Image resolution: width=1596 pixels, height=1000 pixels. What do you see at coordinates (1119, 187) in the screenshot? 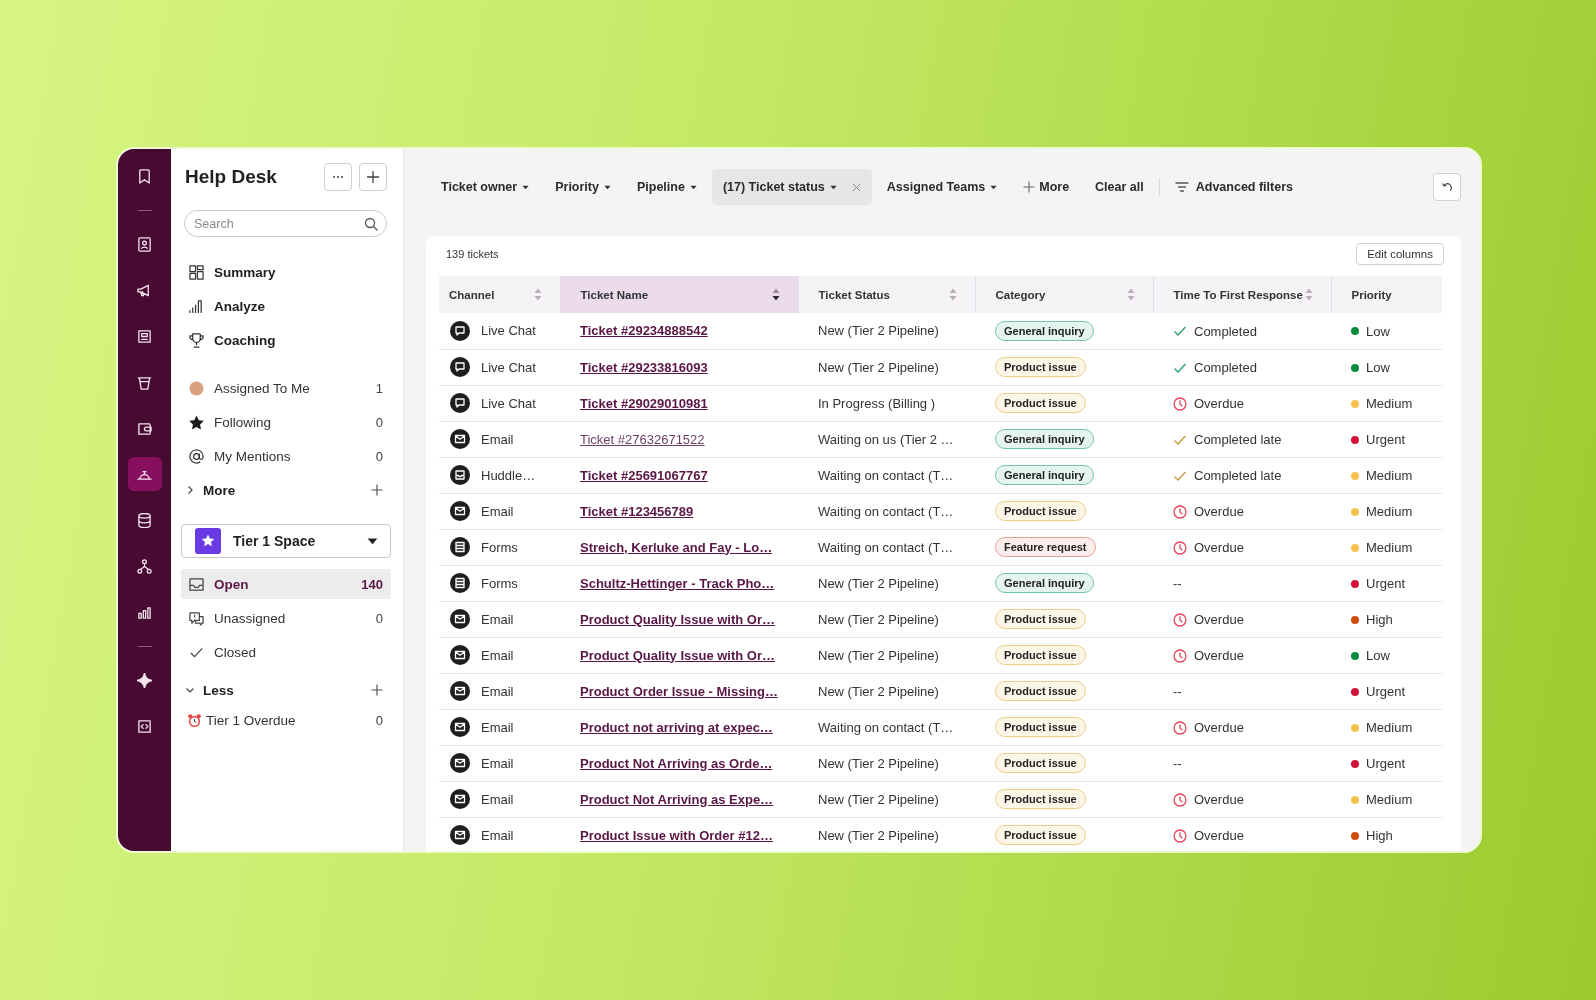
I see `clear-filters-button: Clear all` at bounding box center [1119, 187].